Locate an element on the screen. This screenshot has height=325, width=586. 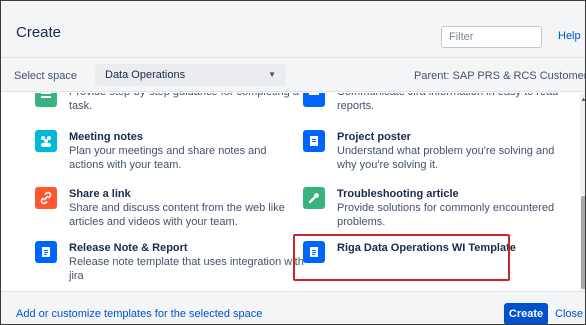
template-name: Troubleshooting article is located at coordinates (398, 194).